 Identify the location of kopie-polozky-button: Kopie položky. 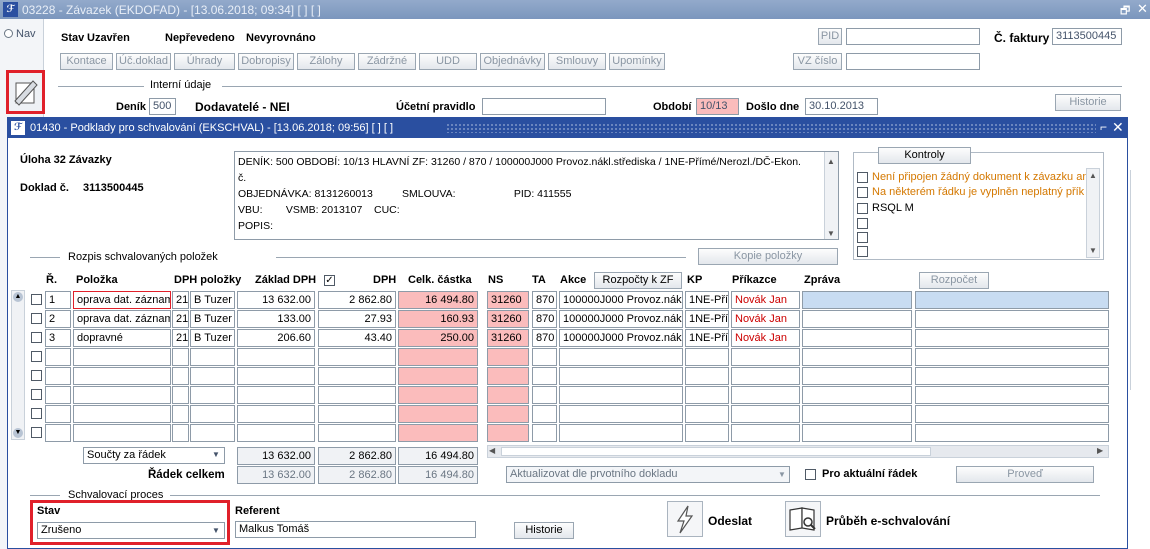
(768, 256).